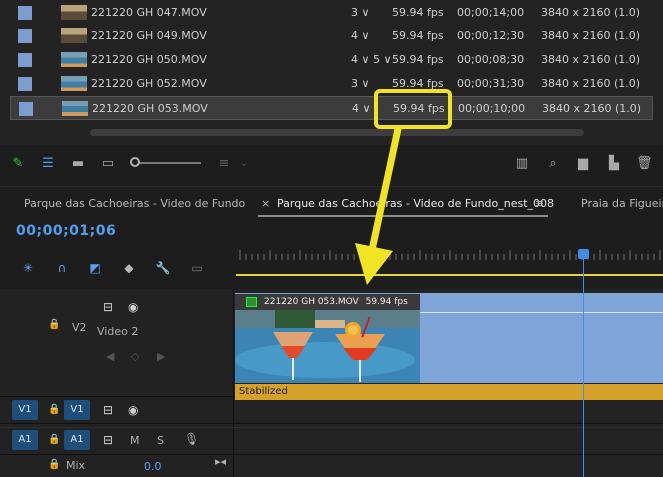 The height and width of the screenshot is (477, 663). Describe the element at coordinates (244, 164) in the screenshot. I see `chevron-down-icon: ⌄` at that location.